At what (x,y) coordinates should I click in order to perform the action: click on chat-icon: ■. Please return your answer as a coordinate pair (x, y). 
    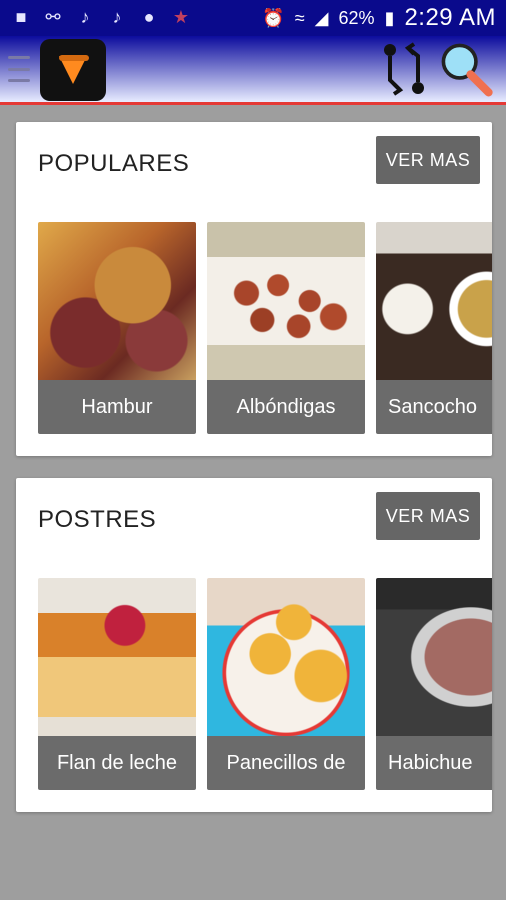
    Looking at the image, I should click on (21, 16).